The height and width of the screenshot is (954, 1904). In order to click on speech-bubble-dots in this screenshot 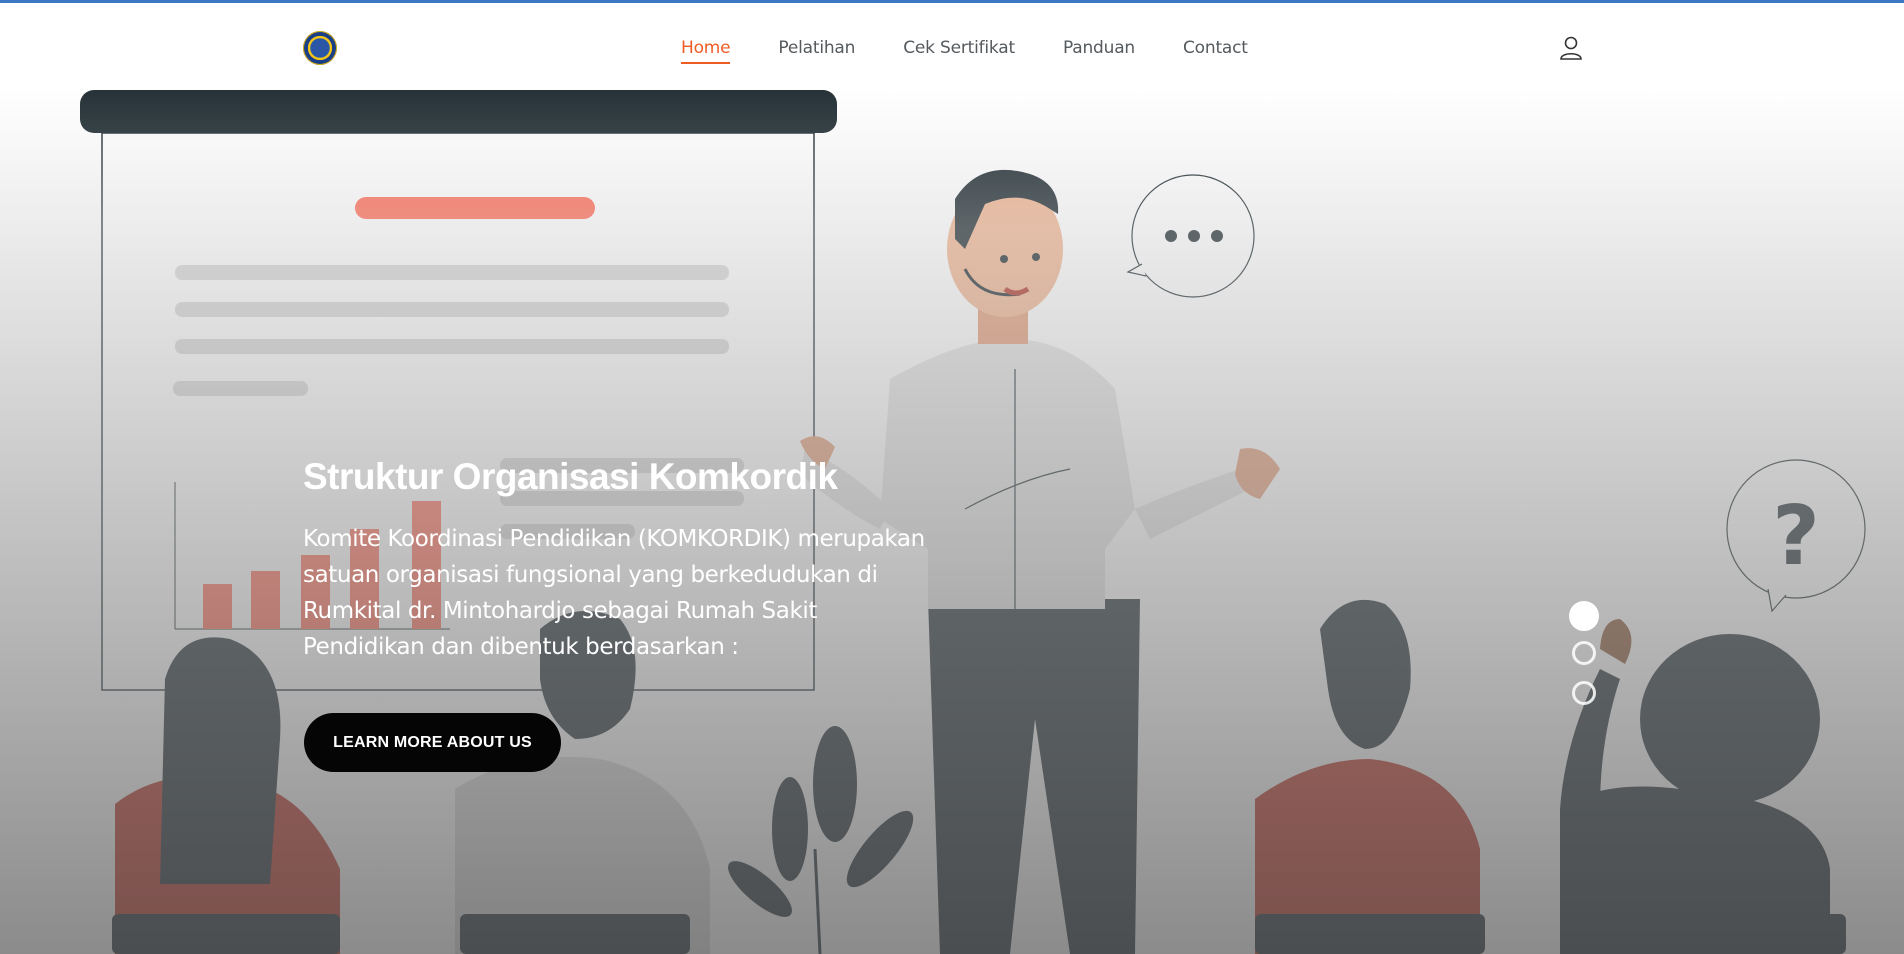, I will do `click(1190, 236)`.